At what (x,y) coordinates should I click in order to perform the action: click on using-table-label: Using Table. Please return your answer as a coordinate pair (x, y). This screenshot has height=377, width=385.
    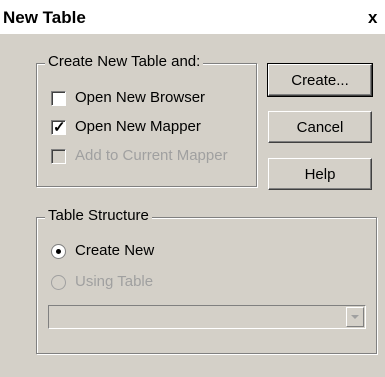
    Looking at the image, I should click on (114, 281).